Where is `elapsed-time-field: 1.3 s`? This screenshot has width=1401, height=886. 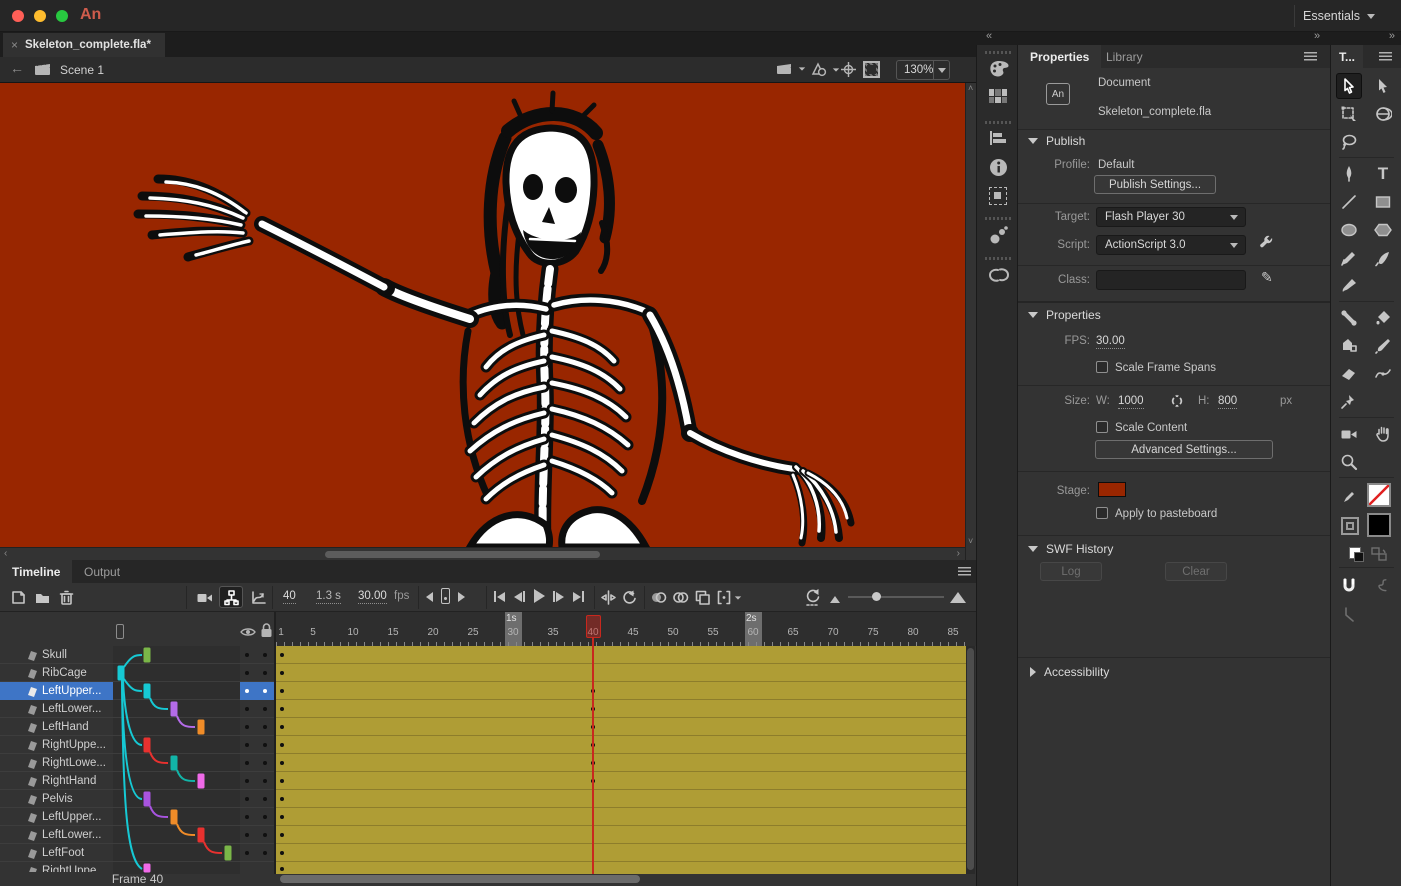 elapsed-time-field: 1.3 s is located at coordinates (328, 597).